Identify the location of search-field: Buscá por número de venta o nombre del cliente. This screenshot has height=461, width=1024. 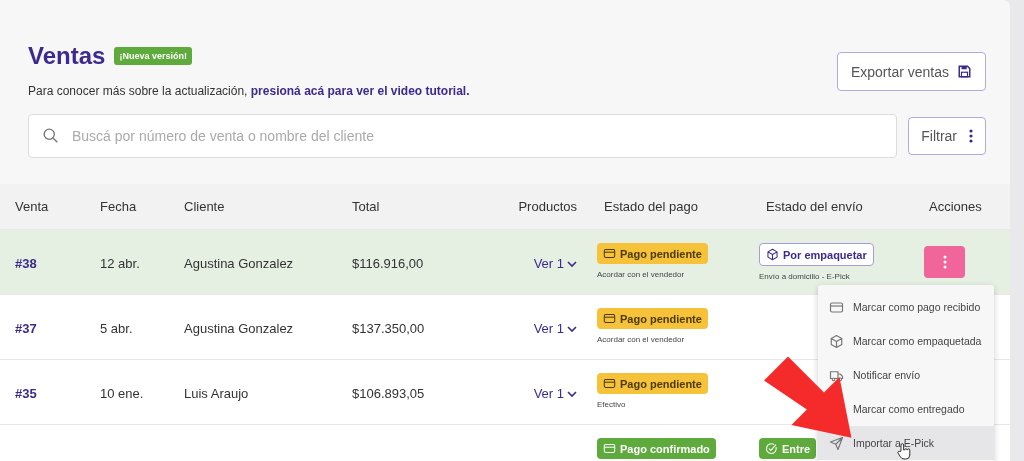
(463, 136).